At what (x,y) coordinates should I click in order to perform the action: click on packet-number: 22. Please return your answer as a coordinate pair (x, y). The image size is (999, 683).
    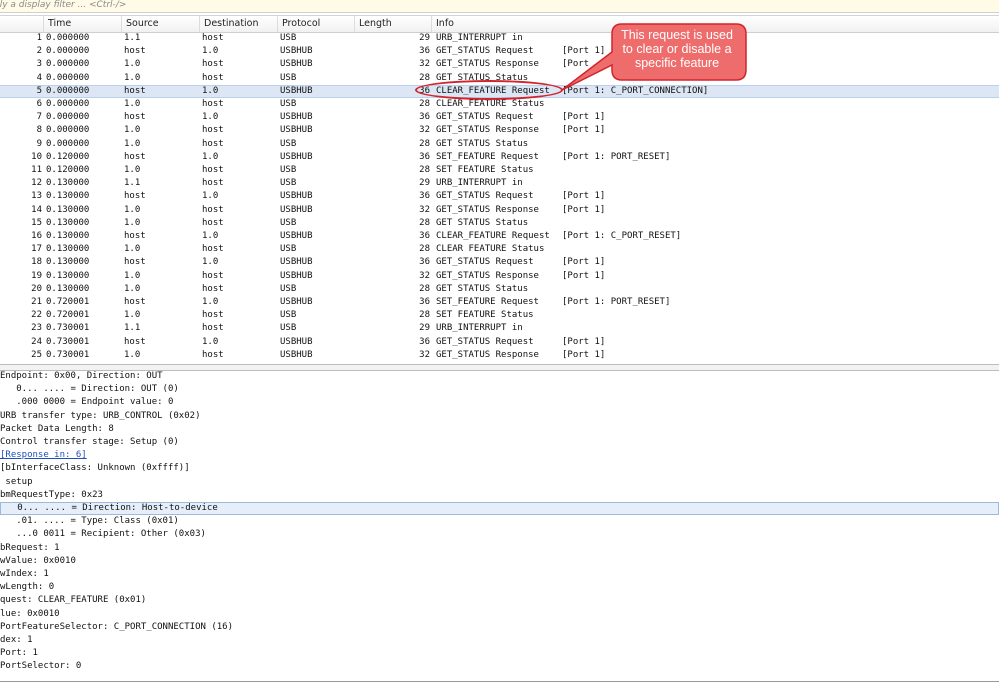
    Looking at the image, I should click on (36, 315).